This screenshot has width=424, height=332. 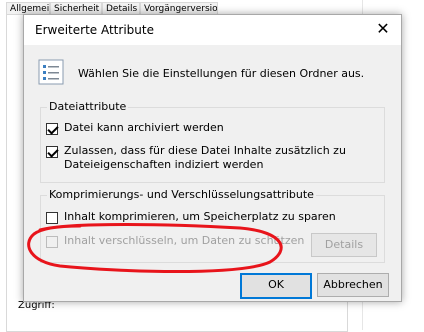 What do you see at coordinates (144, 128) in the screenshot?
I see `archive-checkbox-label: Datei kann archiviert werden` at bounding box center [144, 128].